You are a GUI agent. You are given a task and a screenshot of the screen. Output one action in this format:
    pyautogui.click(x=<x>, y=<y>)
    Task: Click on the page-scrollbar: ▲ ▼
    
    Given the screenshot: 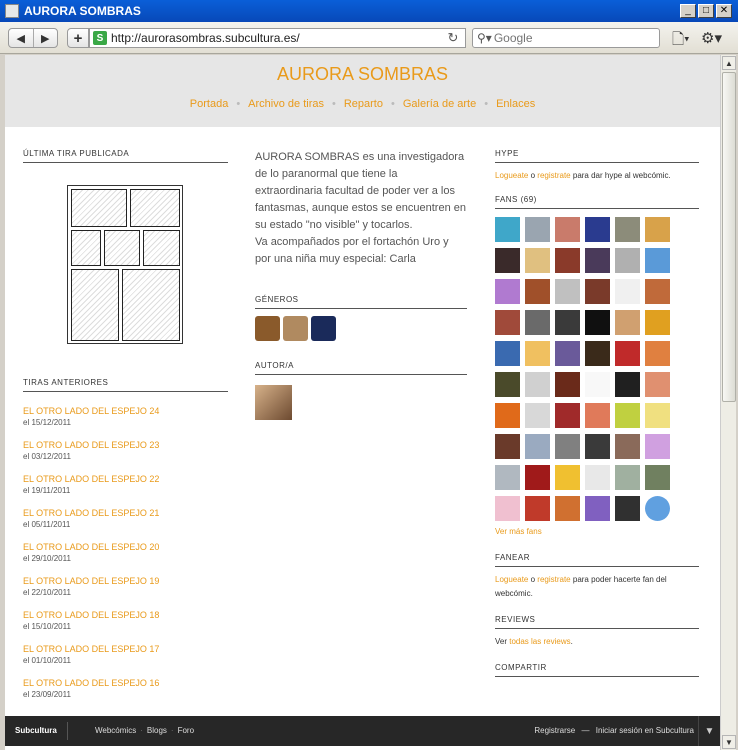 What is the action you would take?
    pyautogui.click(x=728, y=402)
    